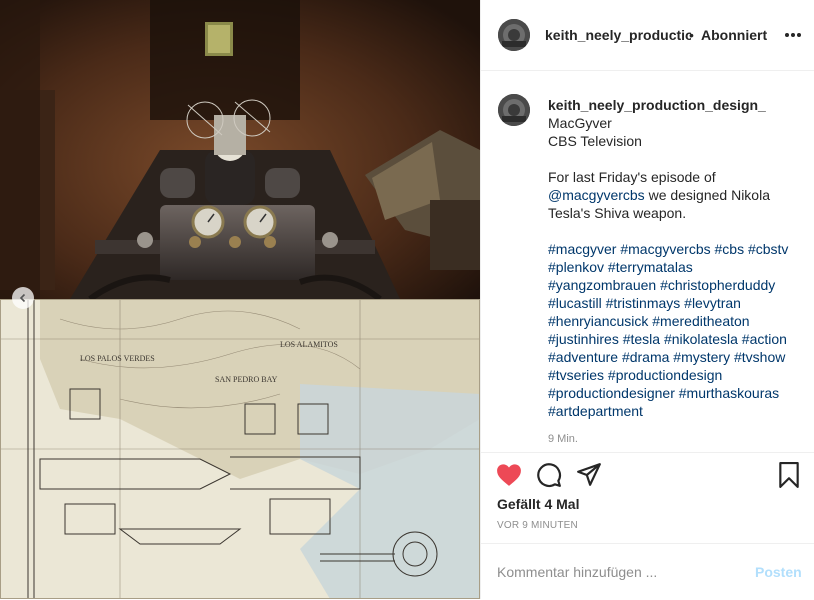  What do you see at coordinates (778, 572) in the screenshot?
I see `post-comment-button: Posten` at bounding box center [778, 572].